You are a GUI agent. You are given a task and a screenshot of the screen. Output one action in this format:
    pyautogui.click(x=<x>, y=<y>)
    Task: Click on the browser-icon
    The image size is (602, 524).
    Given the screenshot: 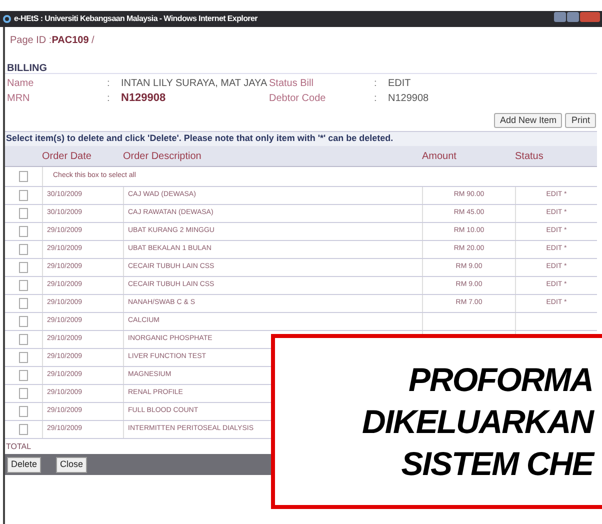 What is the action you would take?
    pyautogui.click(x=7, y=19)
    